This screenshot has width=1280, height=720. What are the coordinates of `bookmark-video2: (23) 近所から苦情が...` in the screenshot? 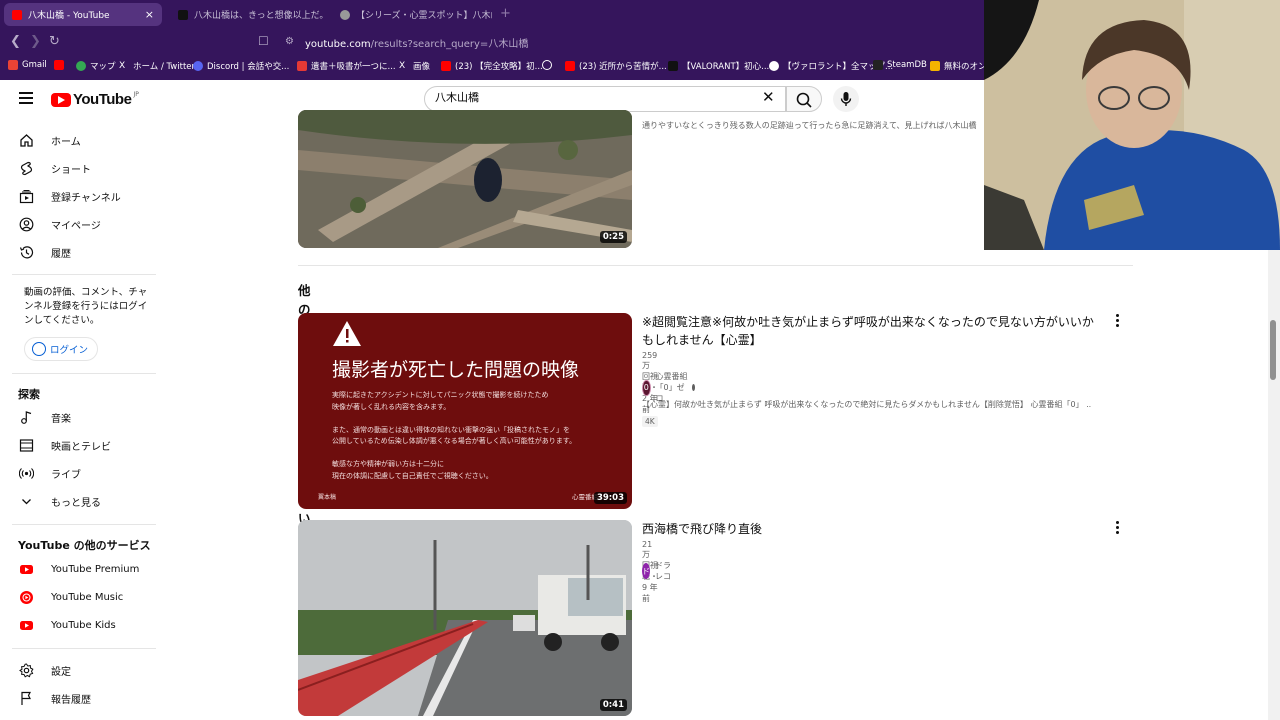 It's located at (616, 66).